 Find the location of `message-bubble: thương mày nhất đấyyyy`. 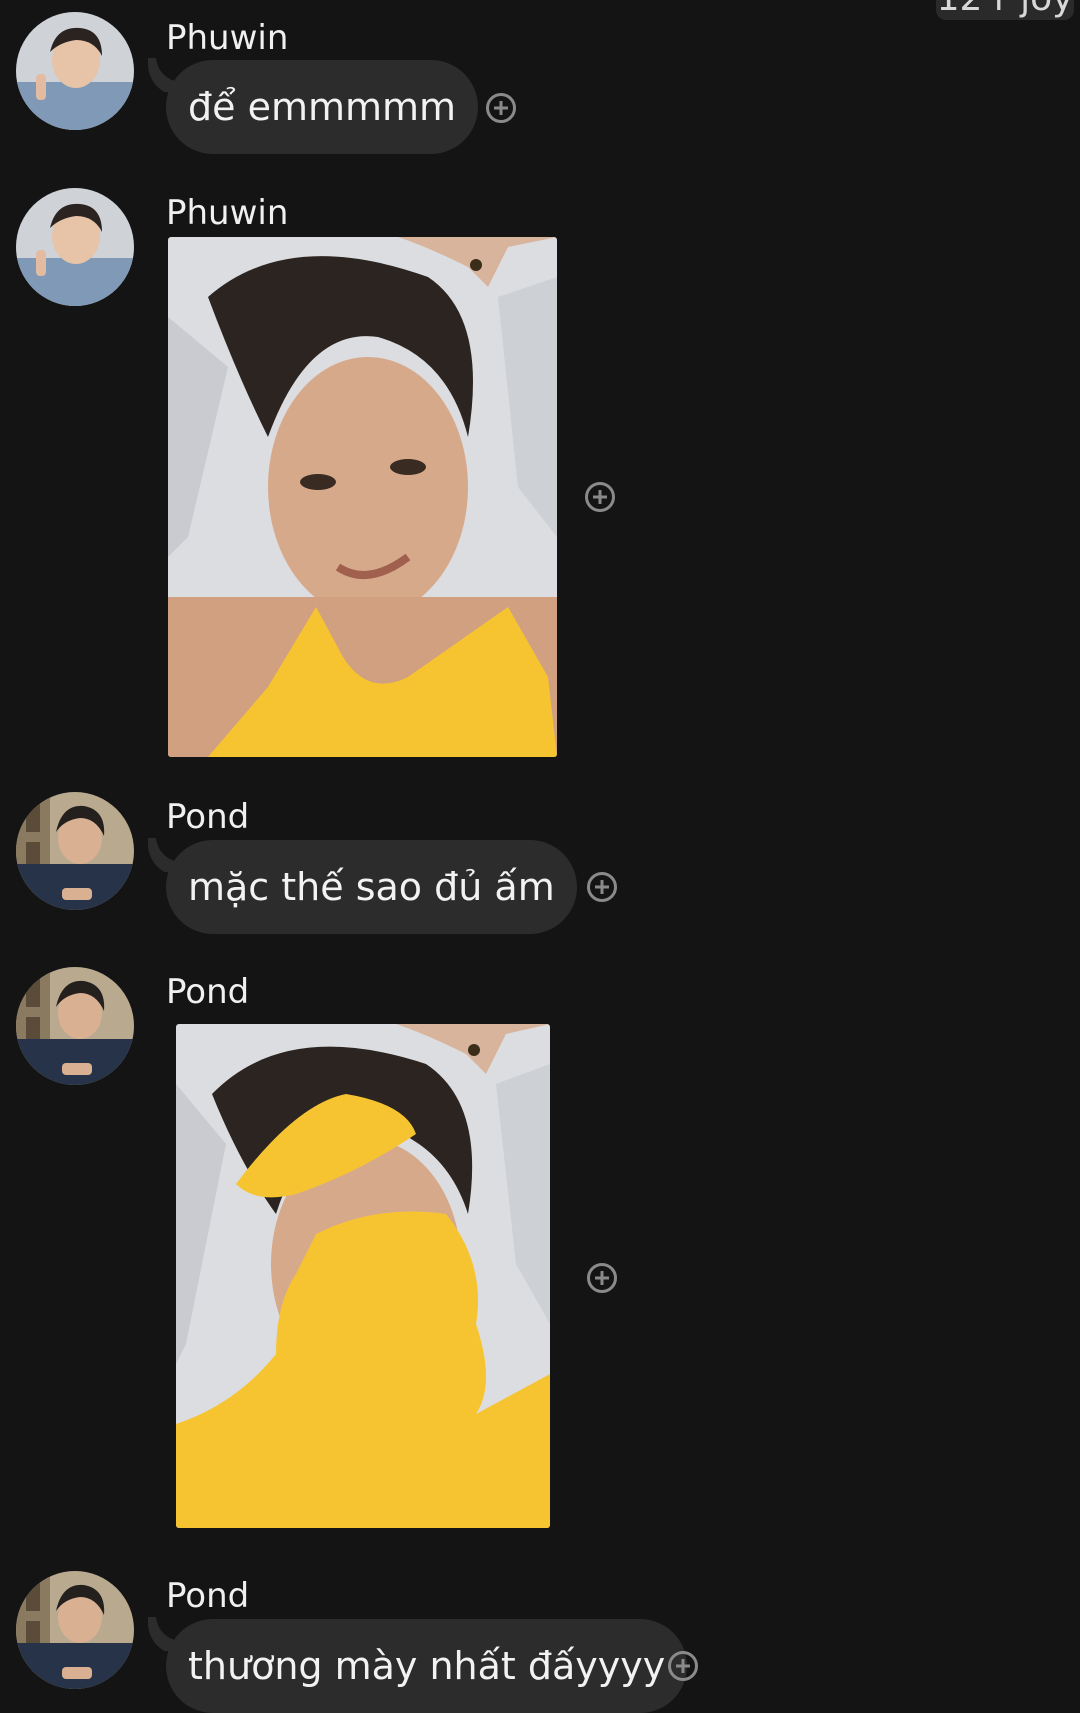

message-bubble: thương mày nhất đấyyyy is located at coordinates (427, 1666).